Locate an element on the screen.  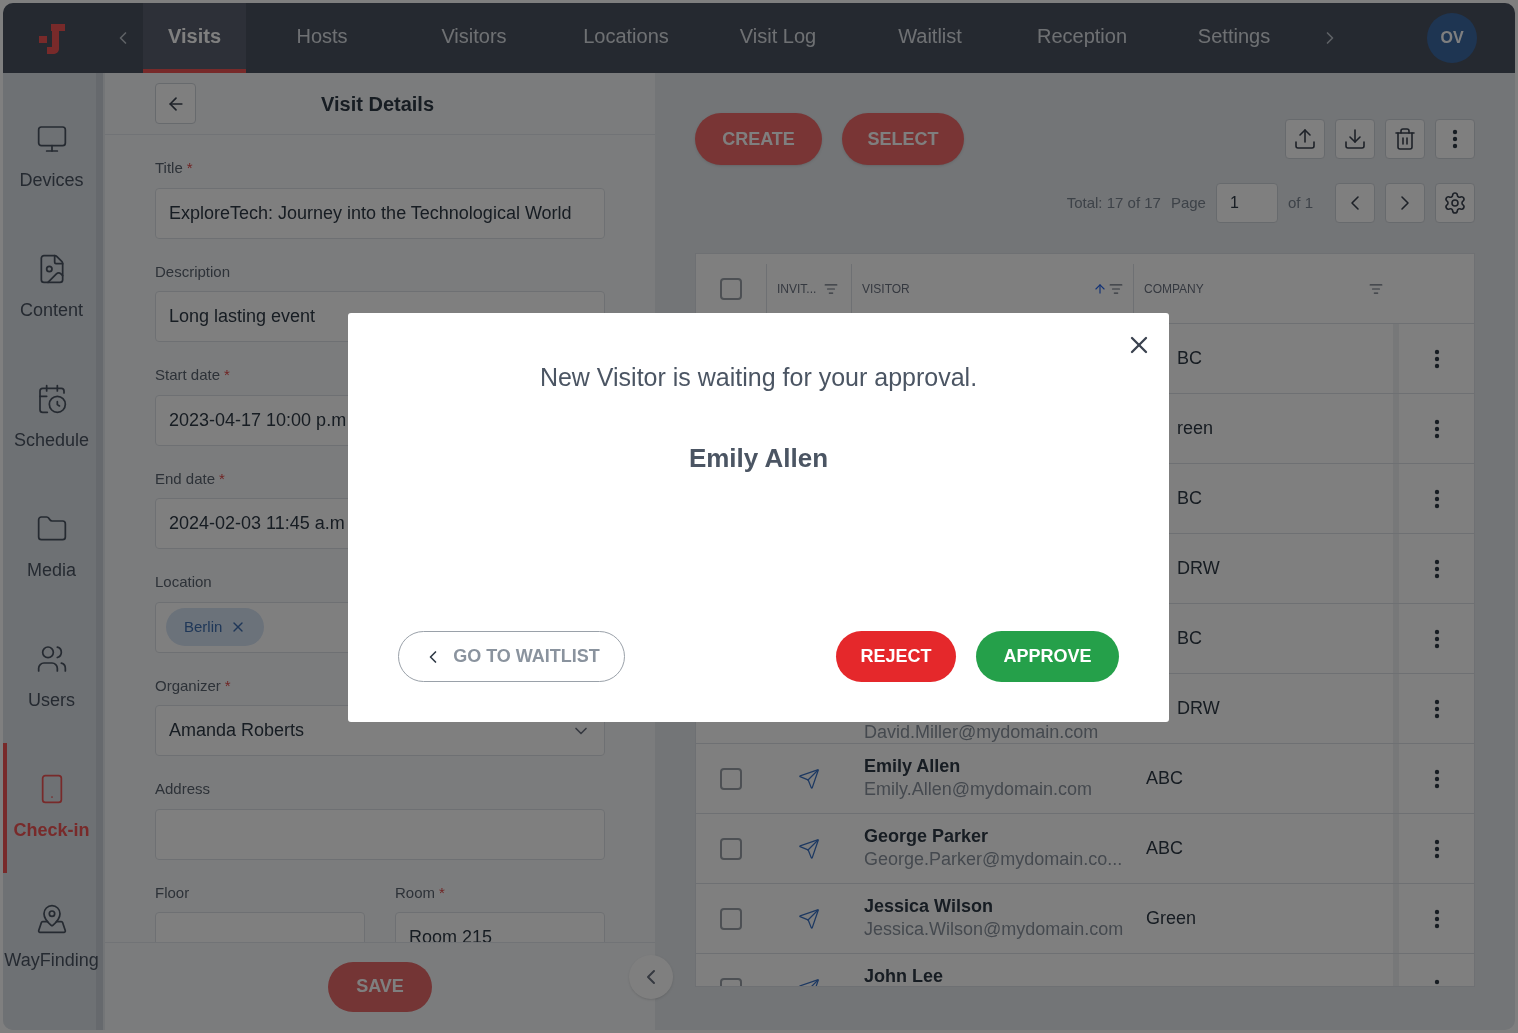
location-name: Berlin is located at coordinates (203, 626).